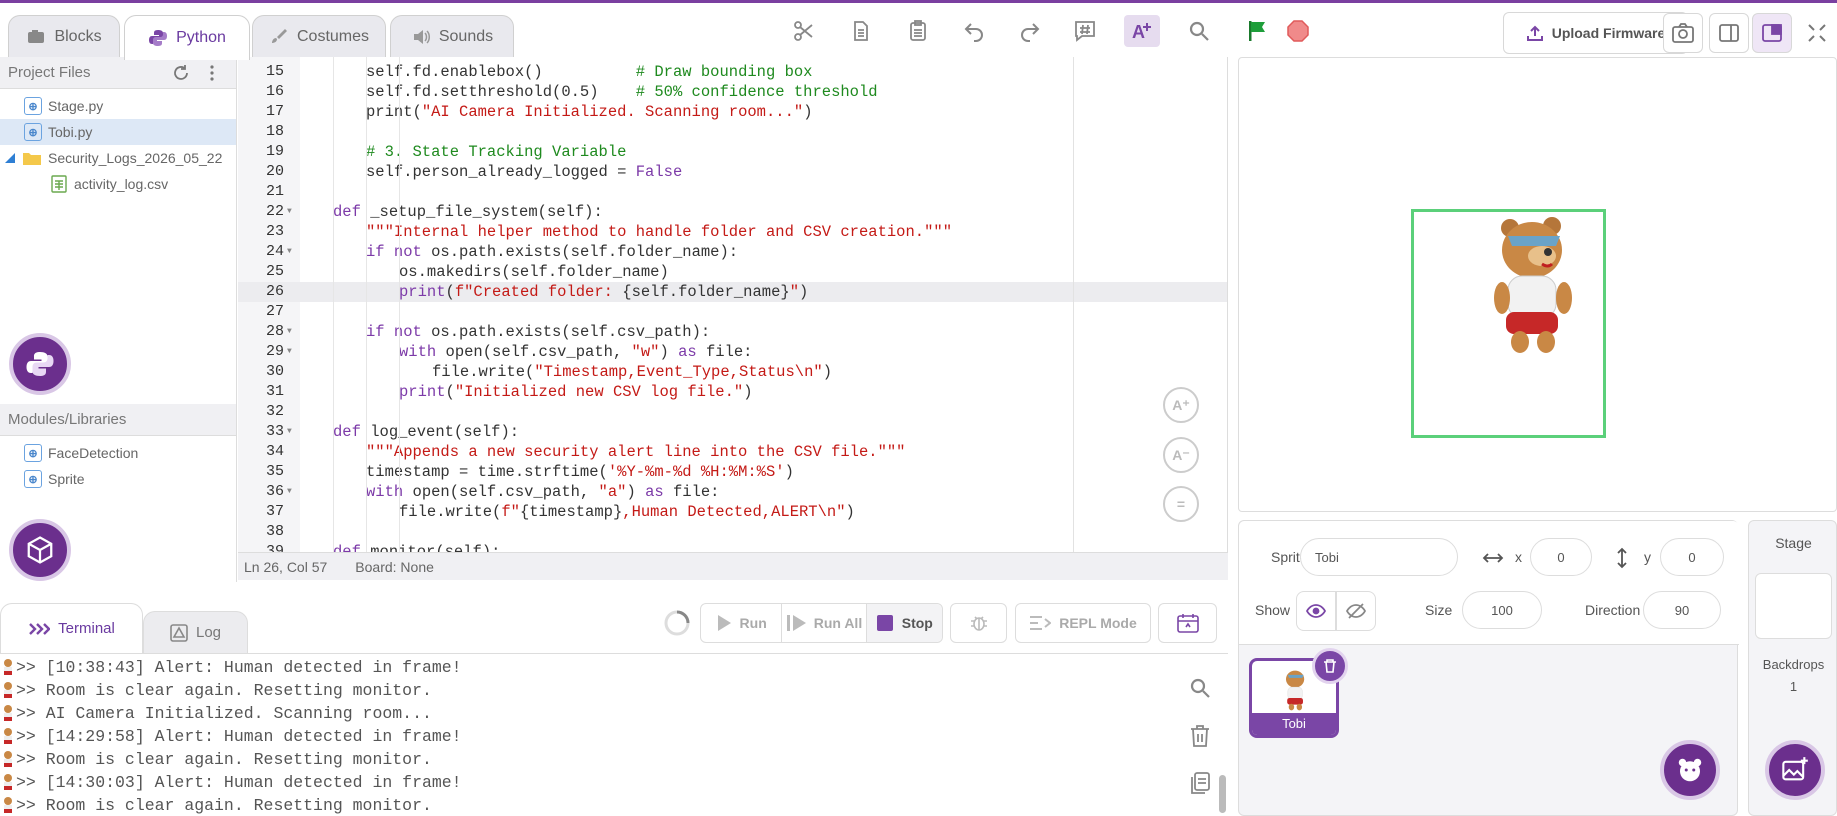 Image resolution: width=1837 pixels, height=816 pixels. Describe the element at coordinates (824, 623) in the screenshot. I see `run-all-button: Run All` at that location.